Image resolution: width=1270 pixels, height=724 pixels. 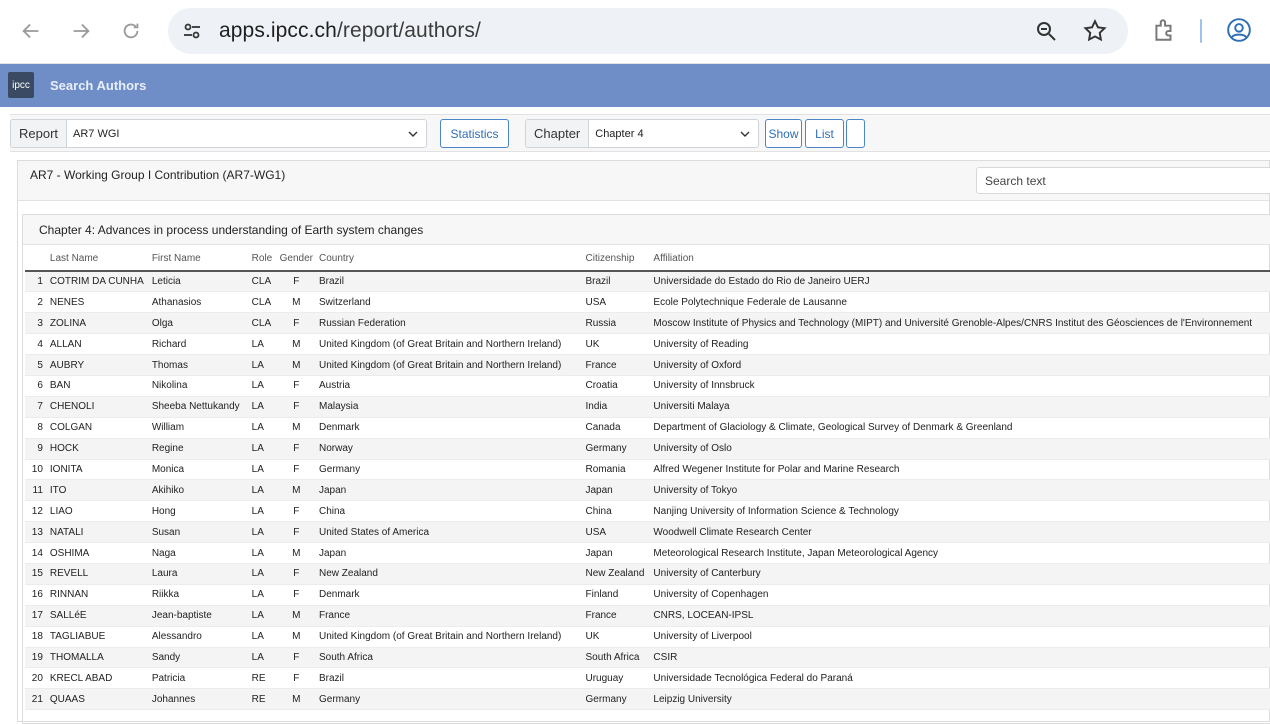 I want to click on address-bar: apps.ipcc.ch/report/authors/, so click(x=648, y=31).